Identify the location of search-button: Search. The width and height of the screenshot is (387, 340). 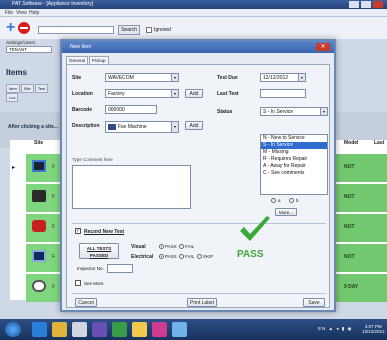
(129, 30).